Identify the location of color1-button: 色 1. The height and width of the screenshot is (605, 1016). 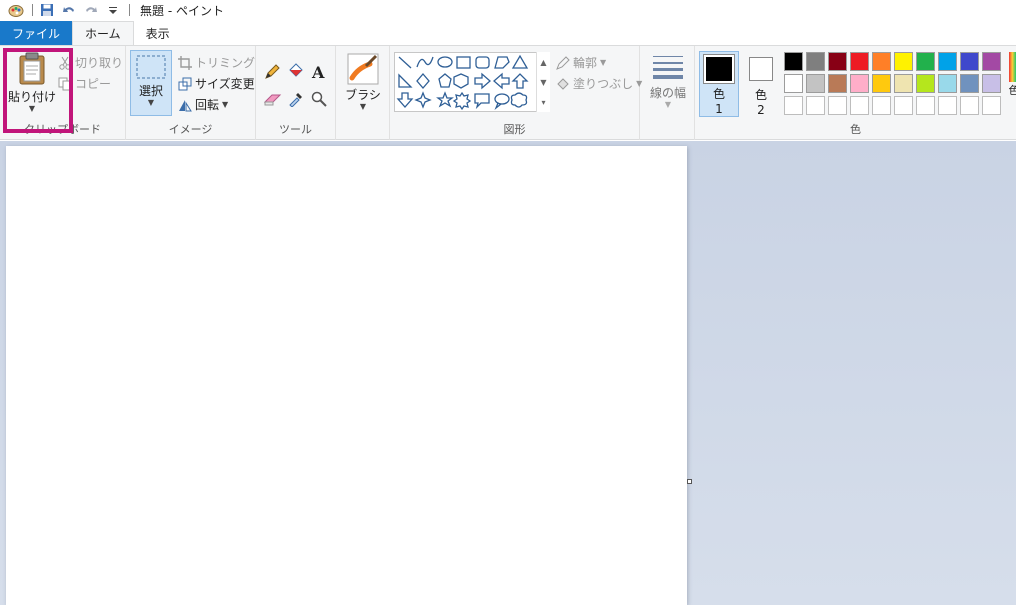
(719, 84).